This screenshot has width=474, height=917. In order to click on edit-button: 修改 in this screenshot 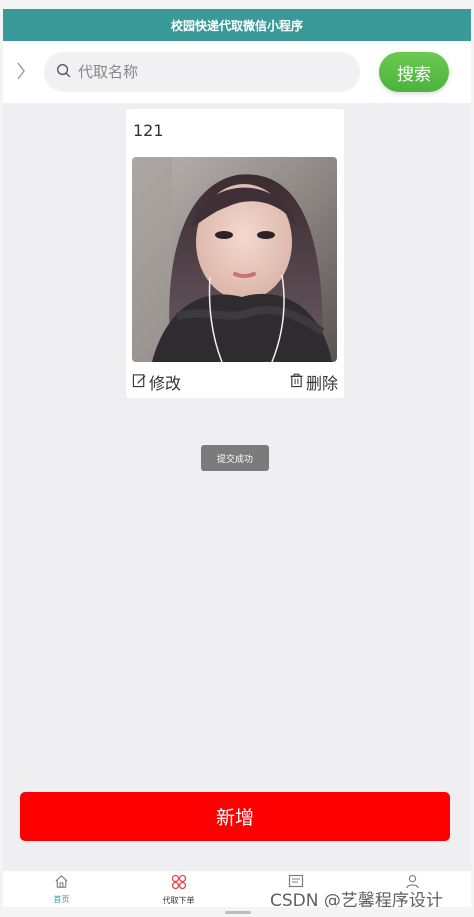, I will do `click(156, 382)`.